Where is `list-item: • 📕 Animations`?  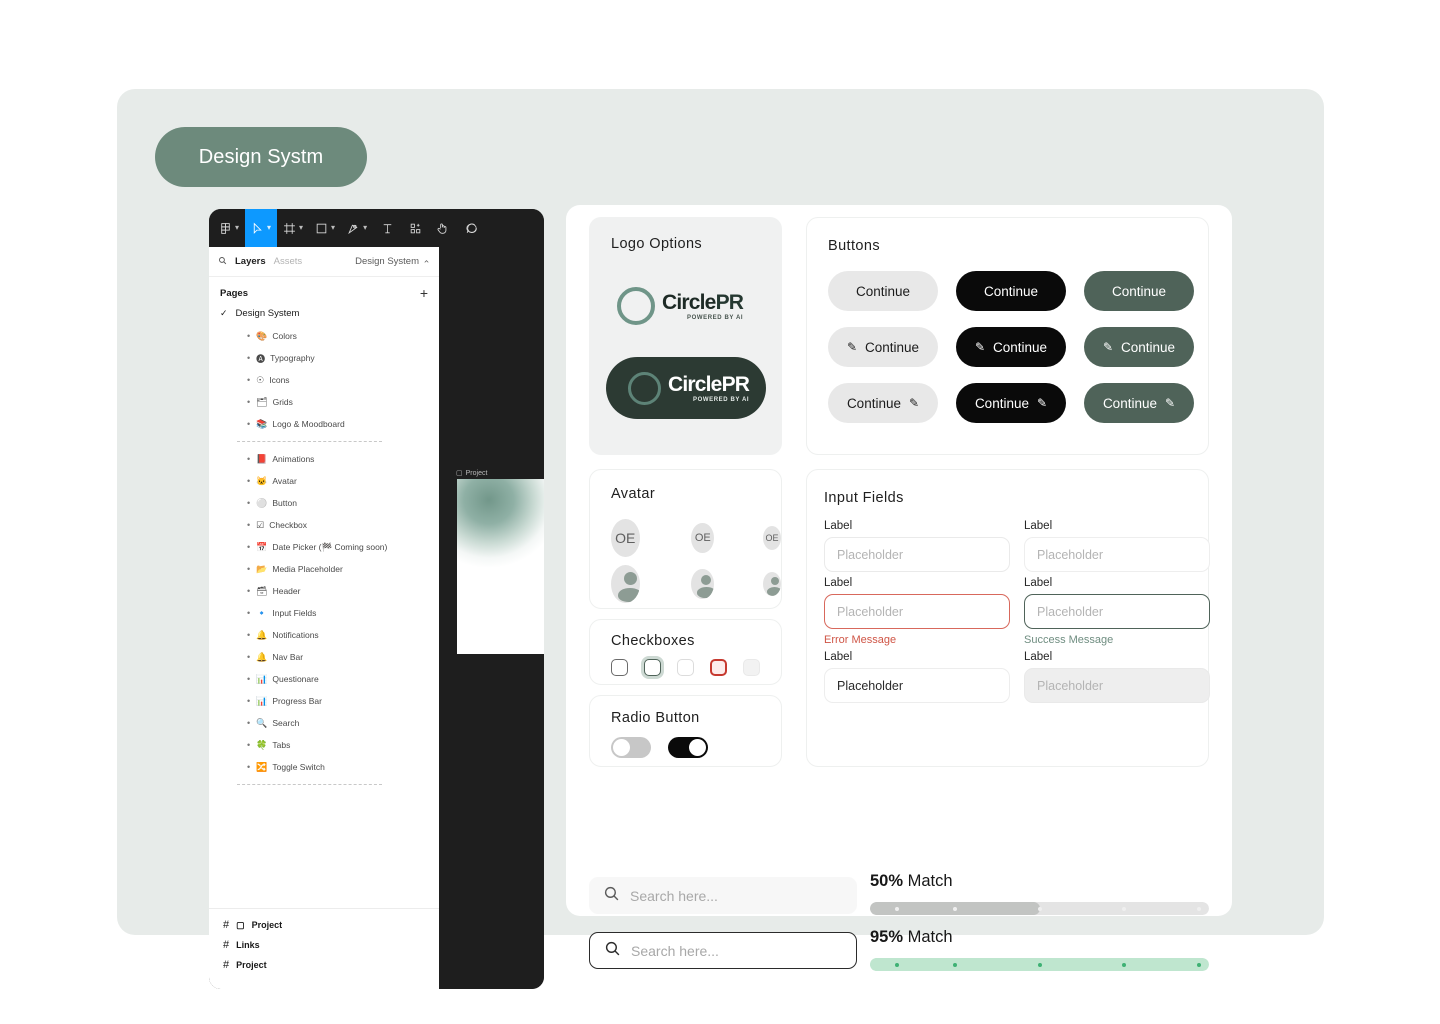
list-item: • 📕 Animations is located at coordinates (343, 459).